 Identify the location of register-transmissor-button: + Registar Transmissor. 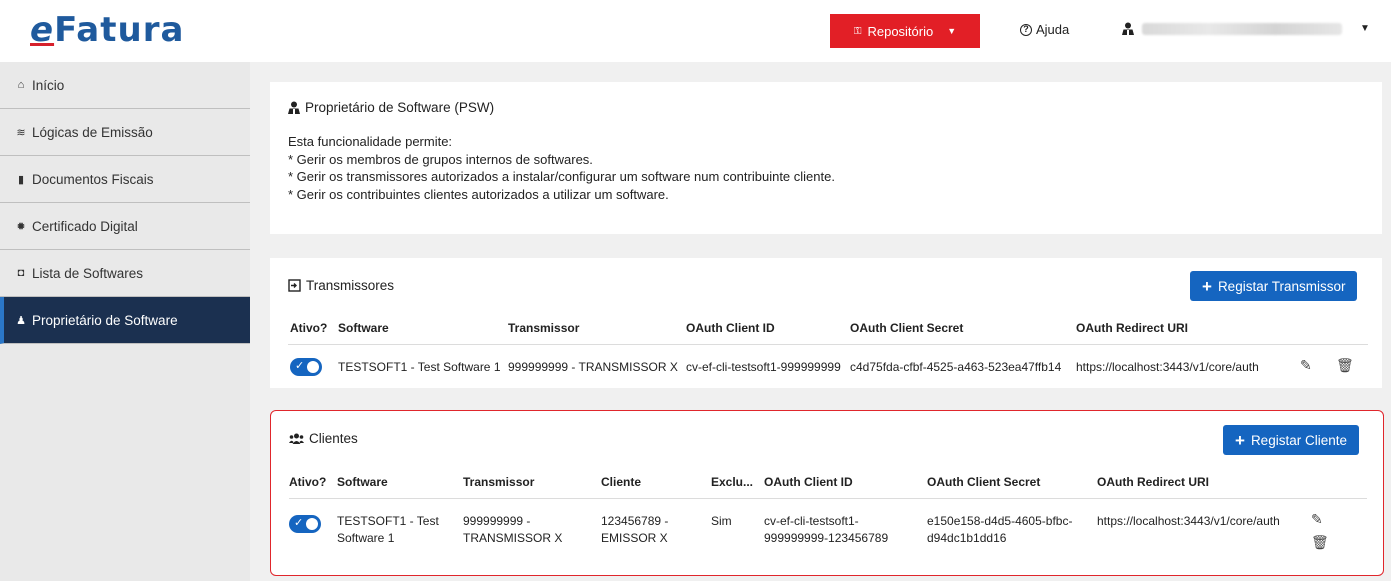
(1274, 286).